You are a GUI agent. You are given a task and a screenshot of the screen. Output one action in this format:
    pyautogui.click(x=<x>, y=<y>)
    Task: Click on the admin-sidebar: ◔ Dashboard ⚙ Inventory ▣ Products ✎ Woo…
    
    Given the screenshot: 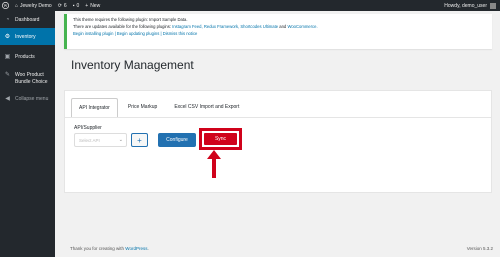 What is the action you would take?
    pyautogui.click(x=27, y=134)
    